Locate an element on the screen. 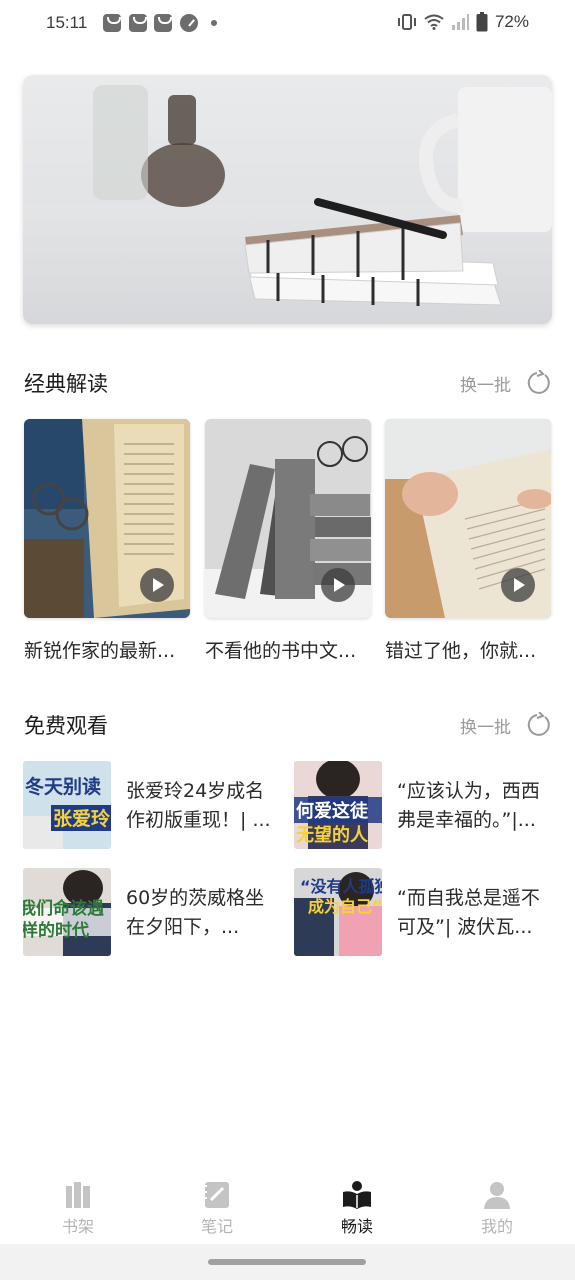 The image size is (575, 1280). battery-icon is located at coordinates (482, 22).